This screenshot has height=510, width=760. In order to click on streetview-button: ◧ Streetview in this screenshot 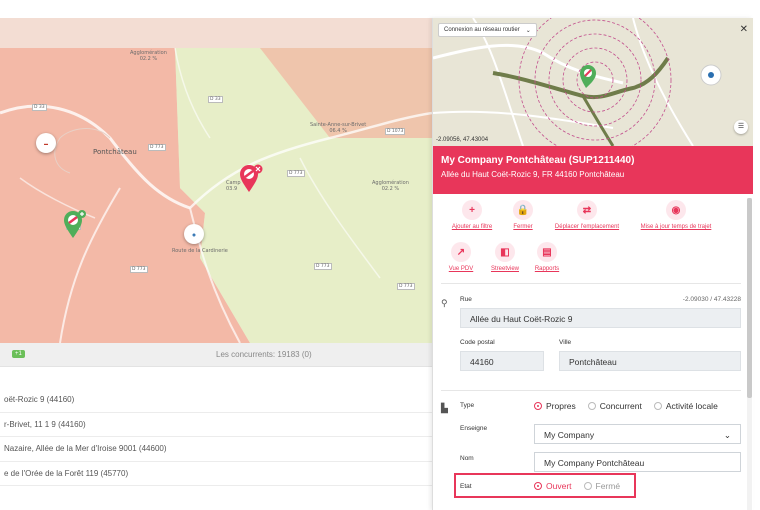, I will do `click(505, 257)`.